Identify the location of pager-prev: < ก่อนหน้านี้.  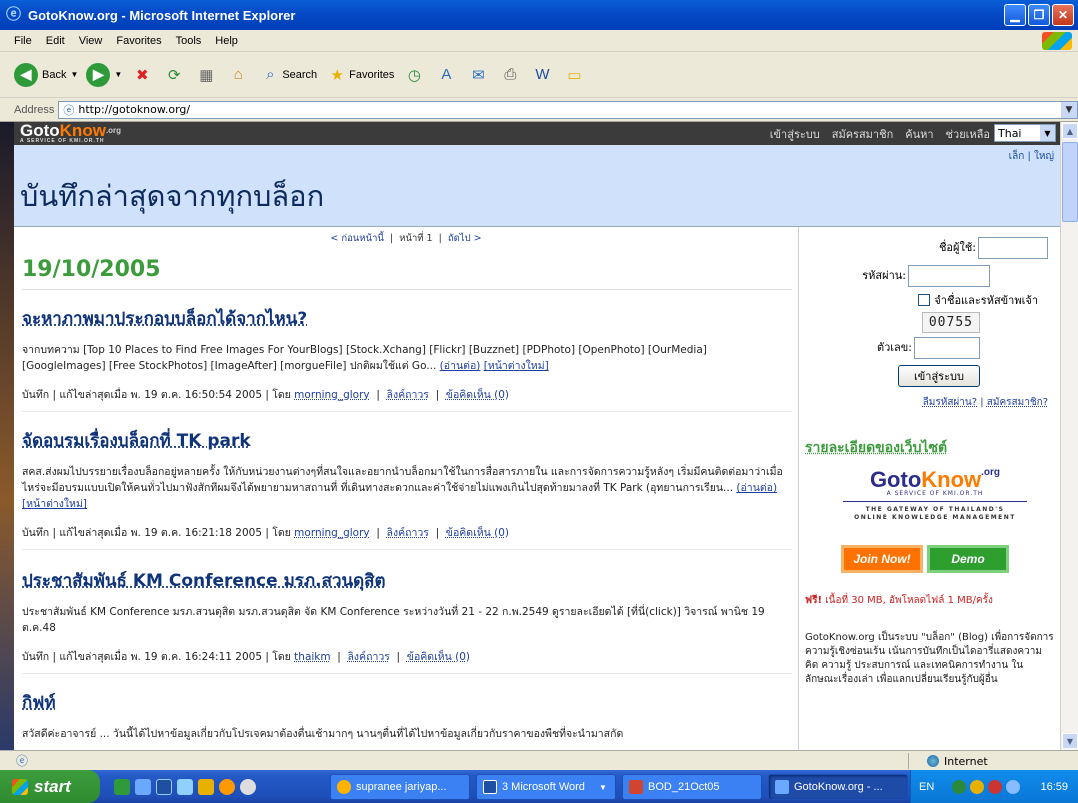
(357, 238).